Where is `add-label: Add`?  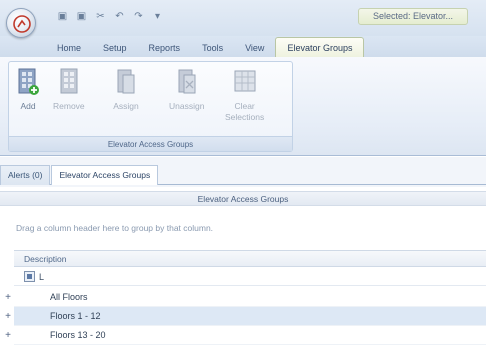 add-label: Add is located at coordinates (28, 106).